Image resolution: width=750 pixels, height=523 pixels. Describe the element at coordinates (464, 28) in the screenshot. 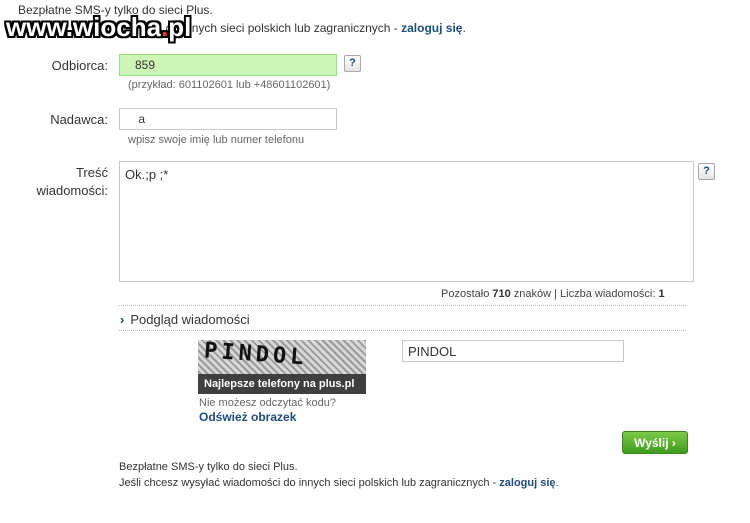

I see `header-note-end: .` at that location.